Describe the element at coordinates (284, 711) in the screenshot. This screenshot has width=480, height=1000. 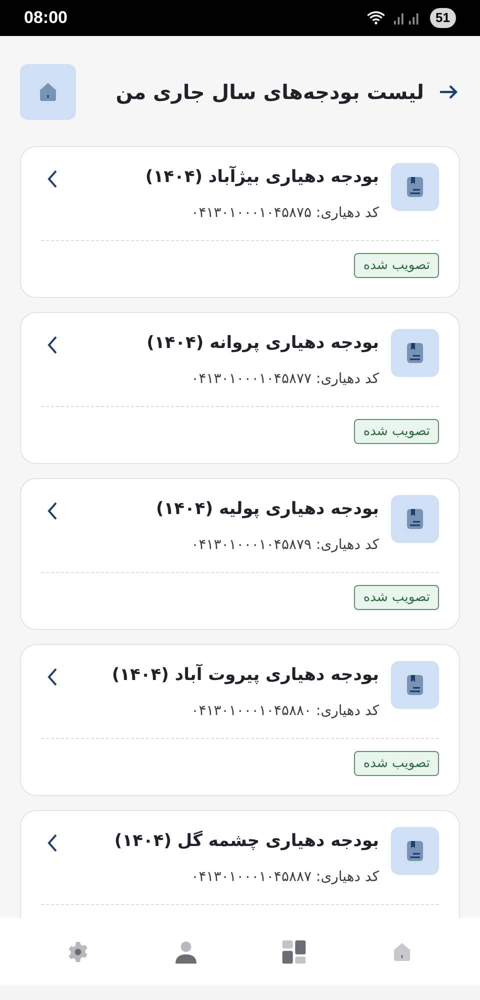
I see `village-code: کد دهیاری: ۰۴۱۳۰۱۰۰۰۱۰۴۵۸۸۰` at that location.